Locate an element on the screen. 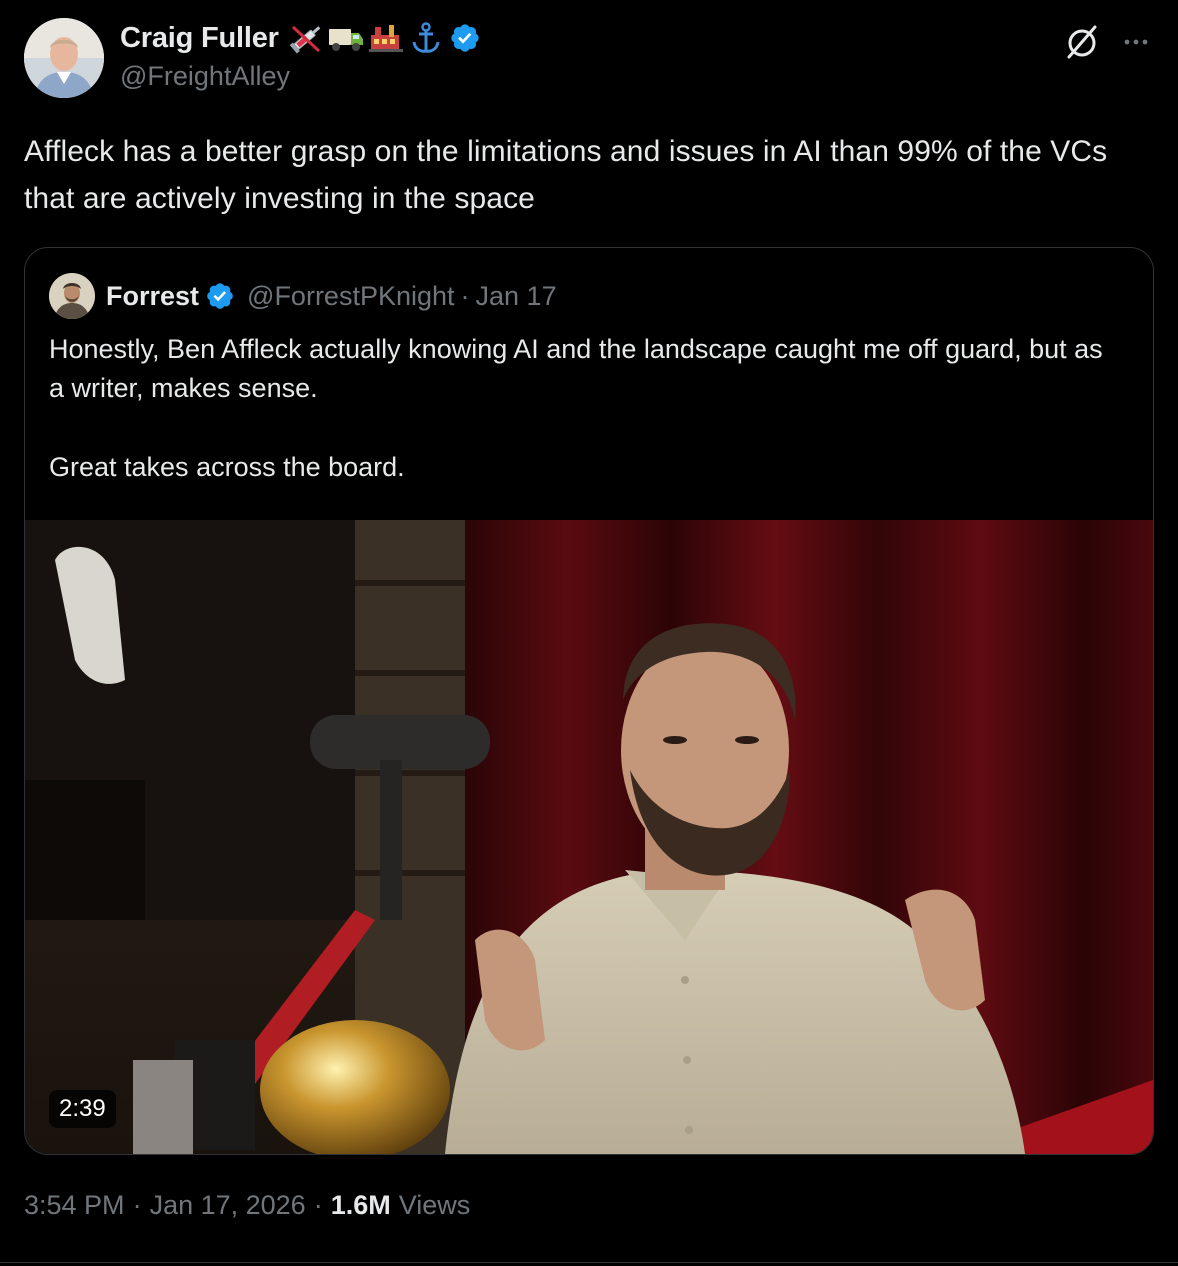 The height and width of the screenshot is (1266, 1178). grok-icon is located at coordinates (1082, 42).